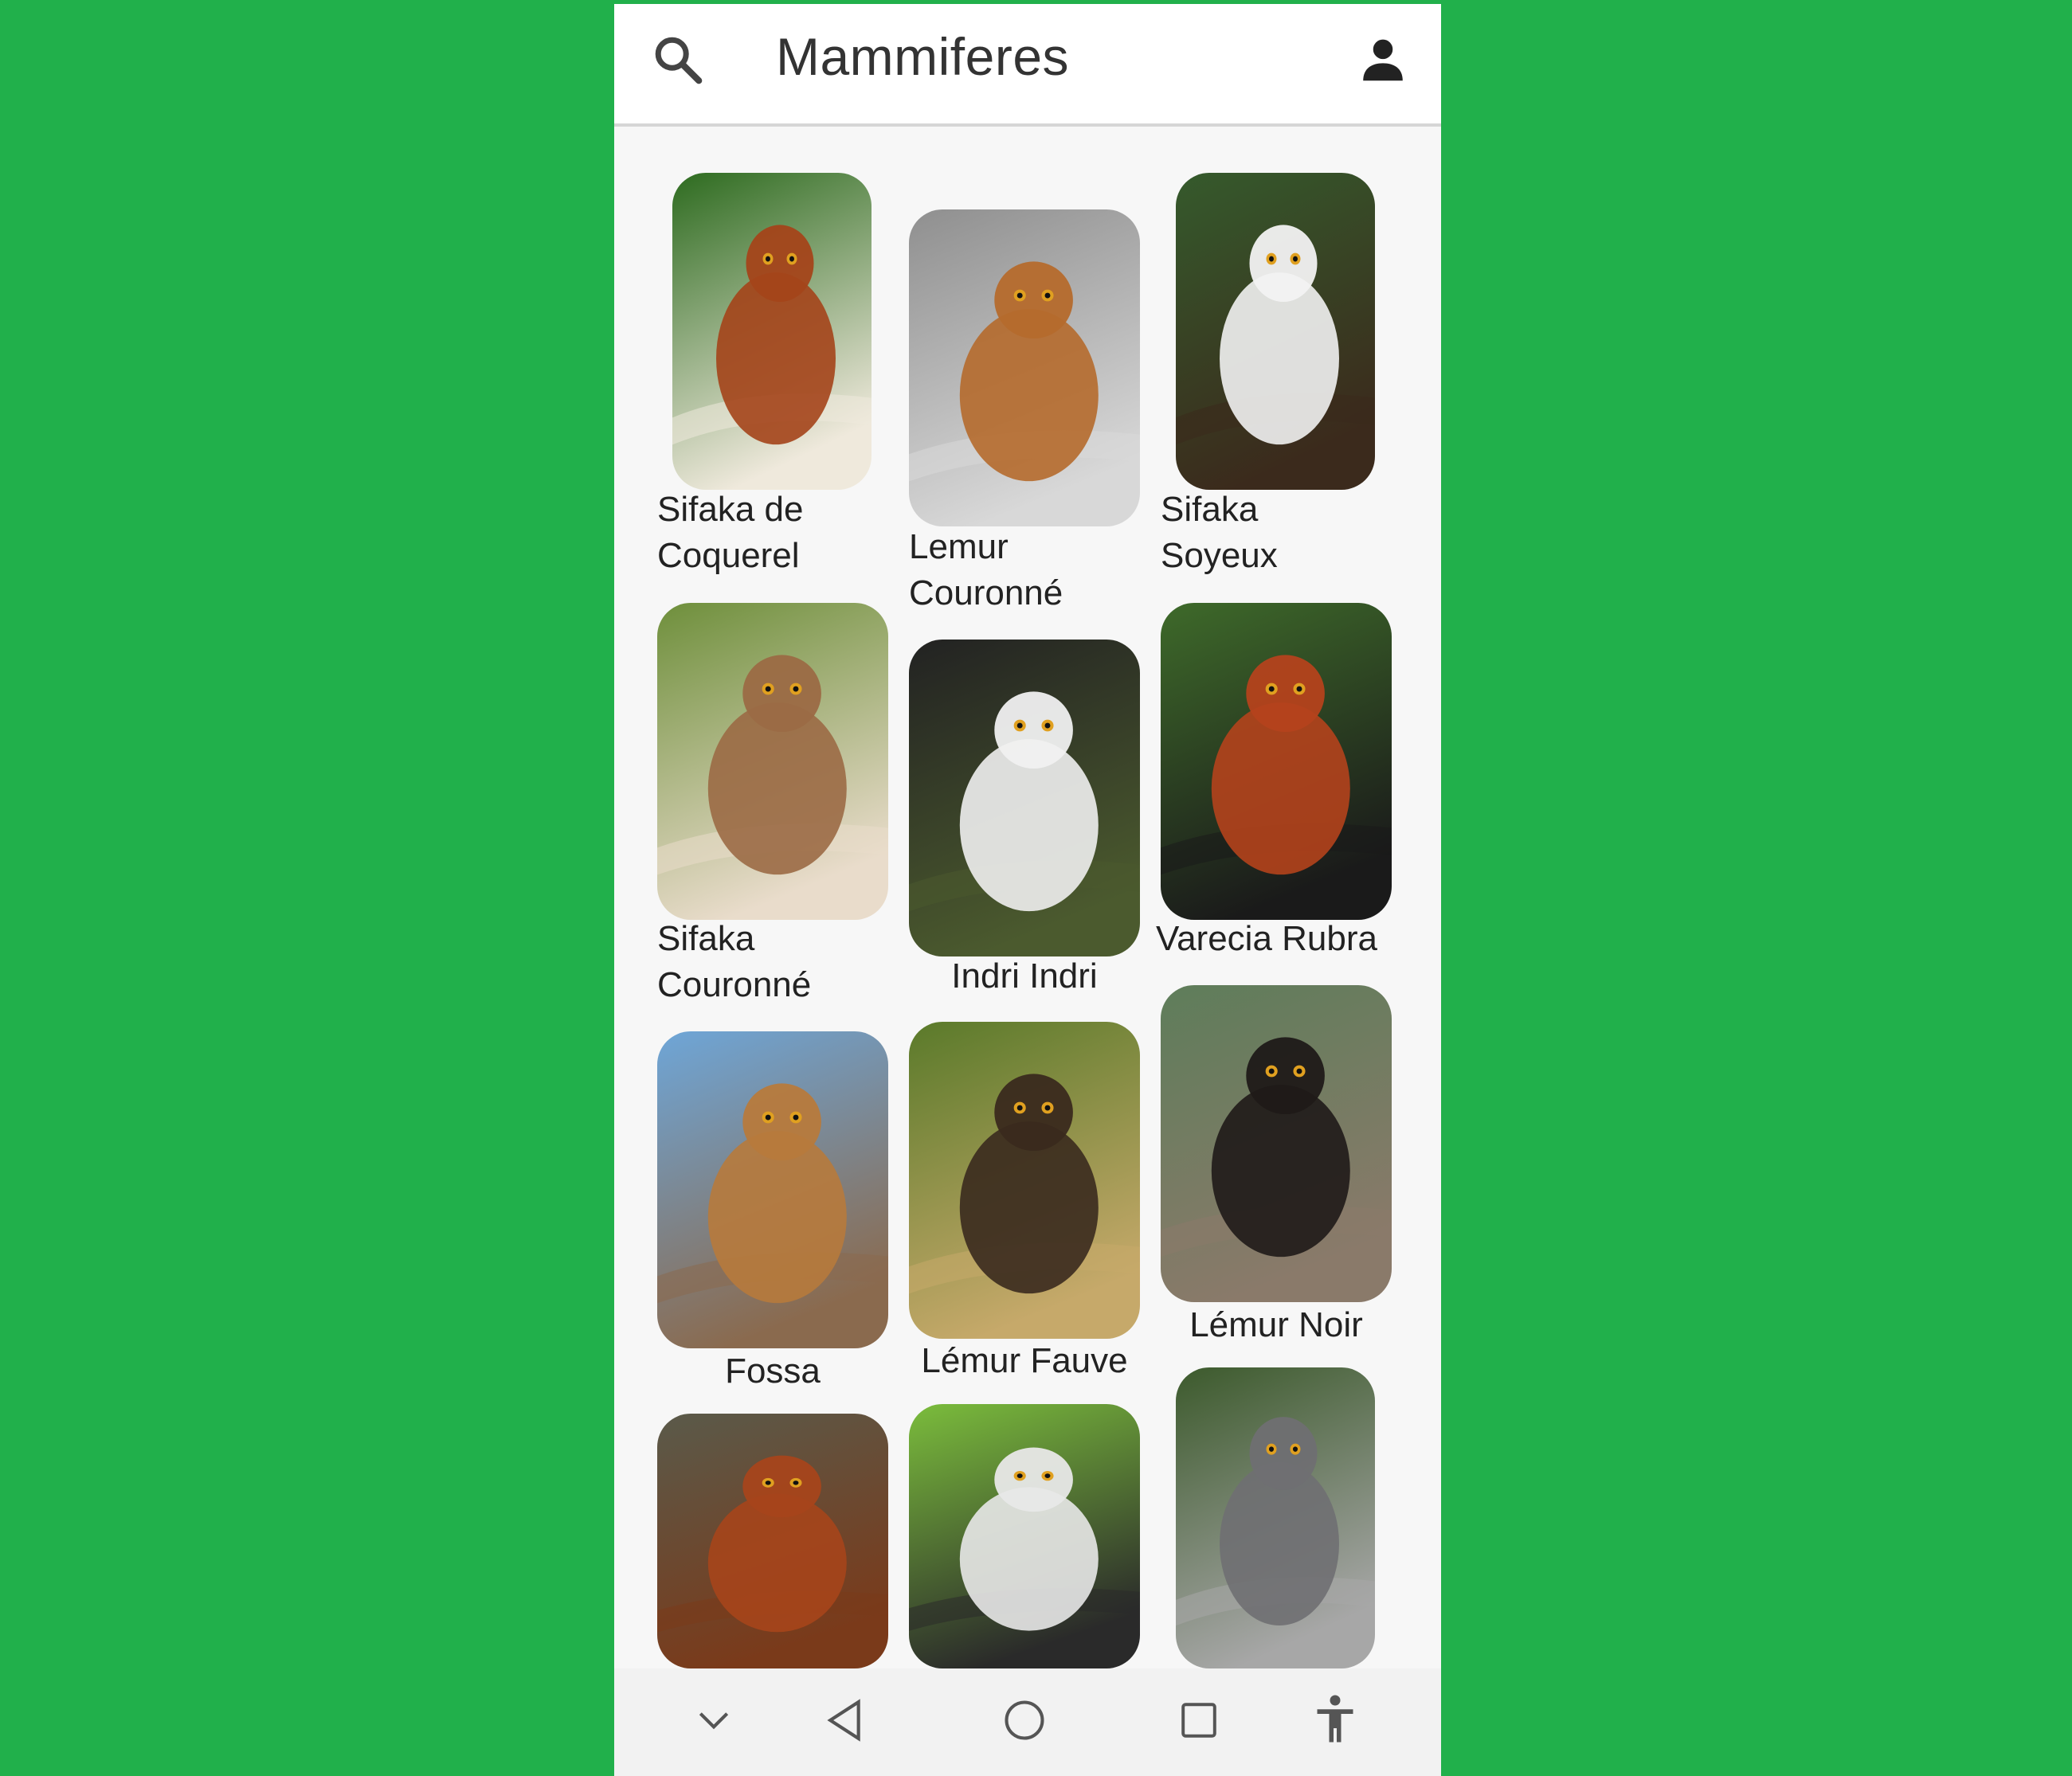 This screenshot has width=2072, height=1776. What do you see at coordinates (773, 1371) in the screenshot?
I see `animal-name: Fossa` at bounding box center [773, 1371].